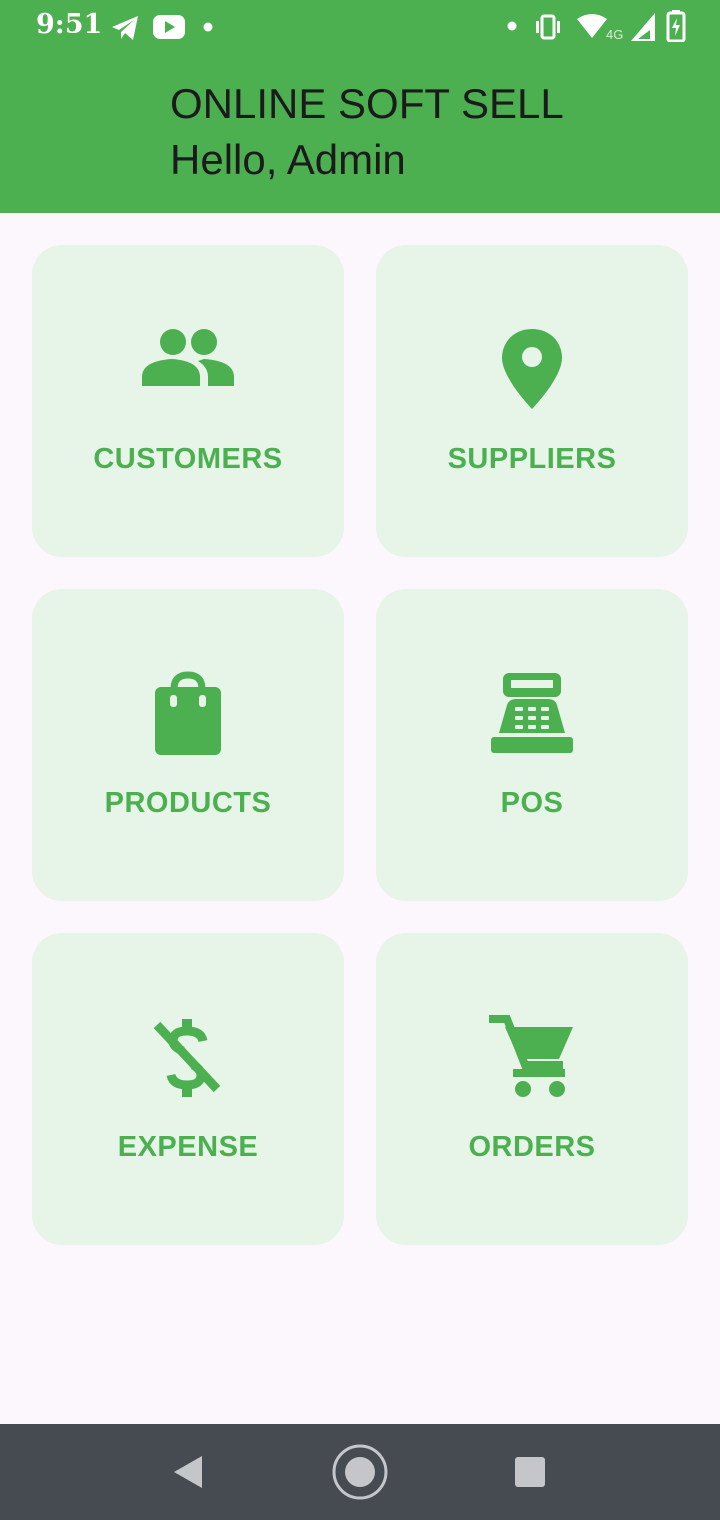 Image resolution: width=720 pixels, height=1520 pixels. I want to click on orders-card: ORDERS, so click(532, 1089).